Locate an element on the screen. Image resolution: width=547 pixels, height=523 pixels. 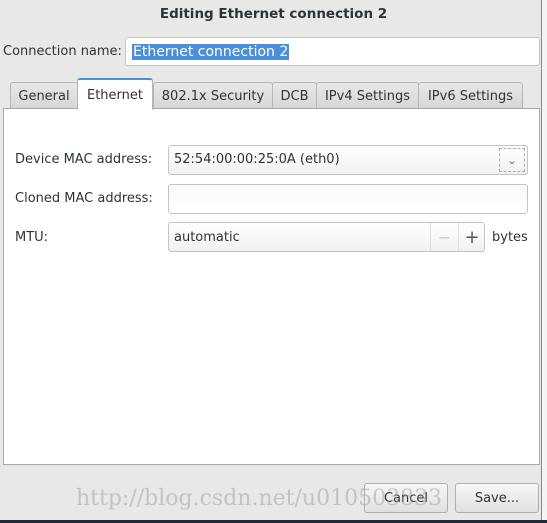
tab-general: General is located at coordinates (44, 95).